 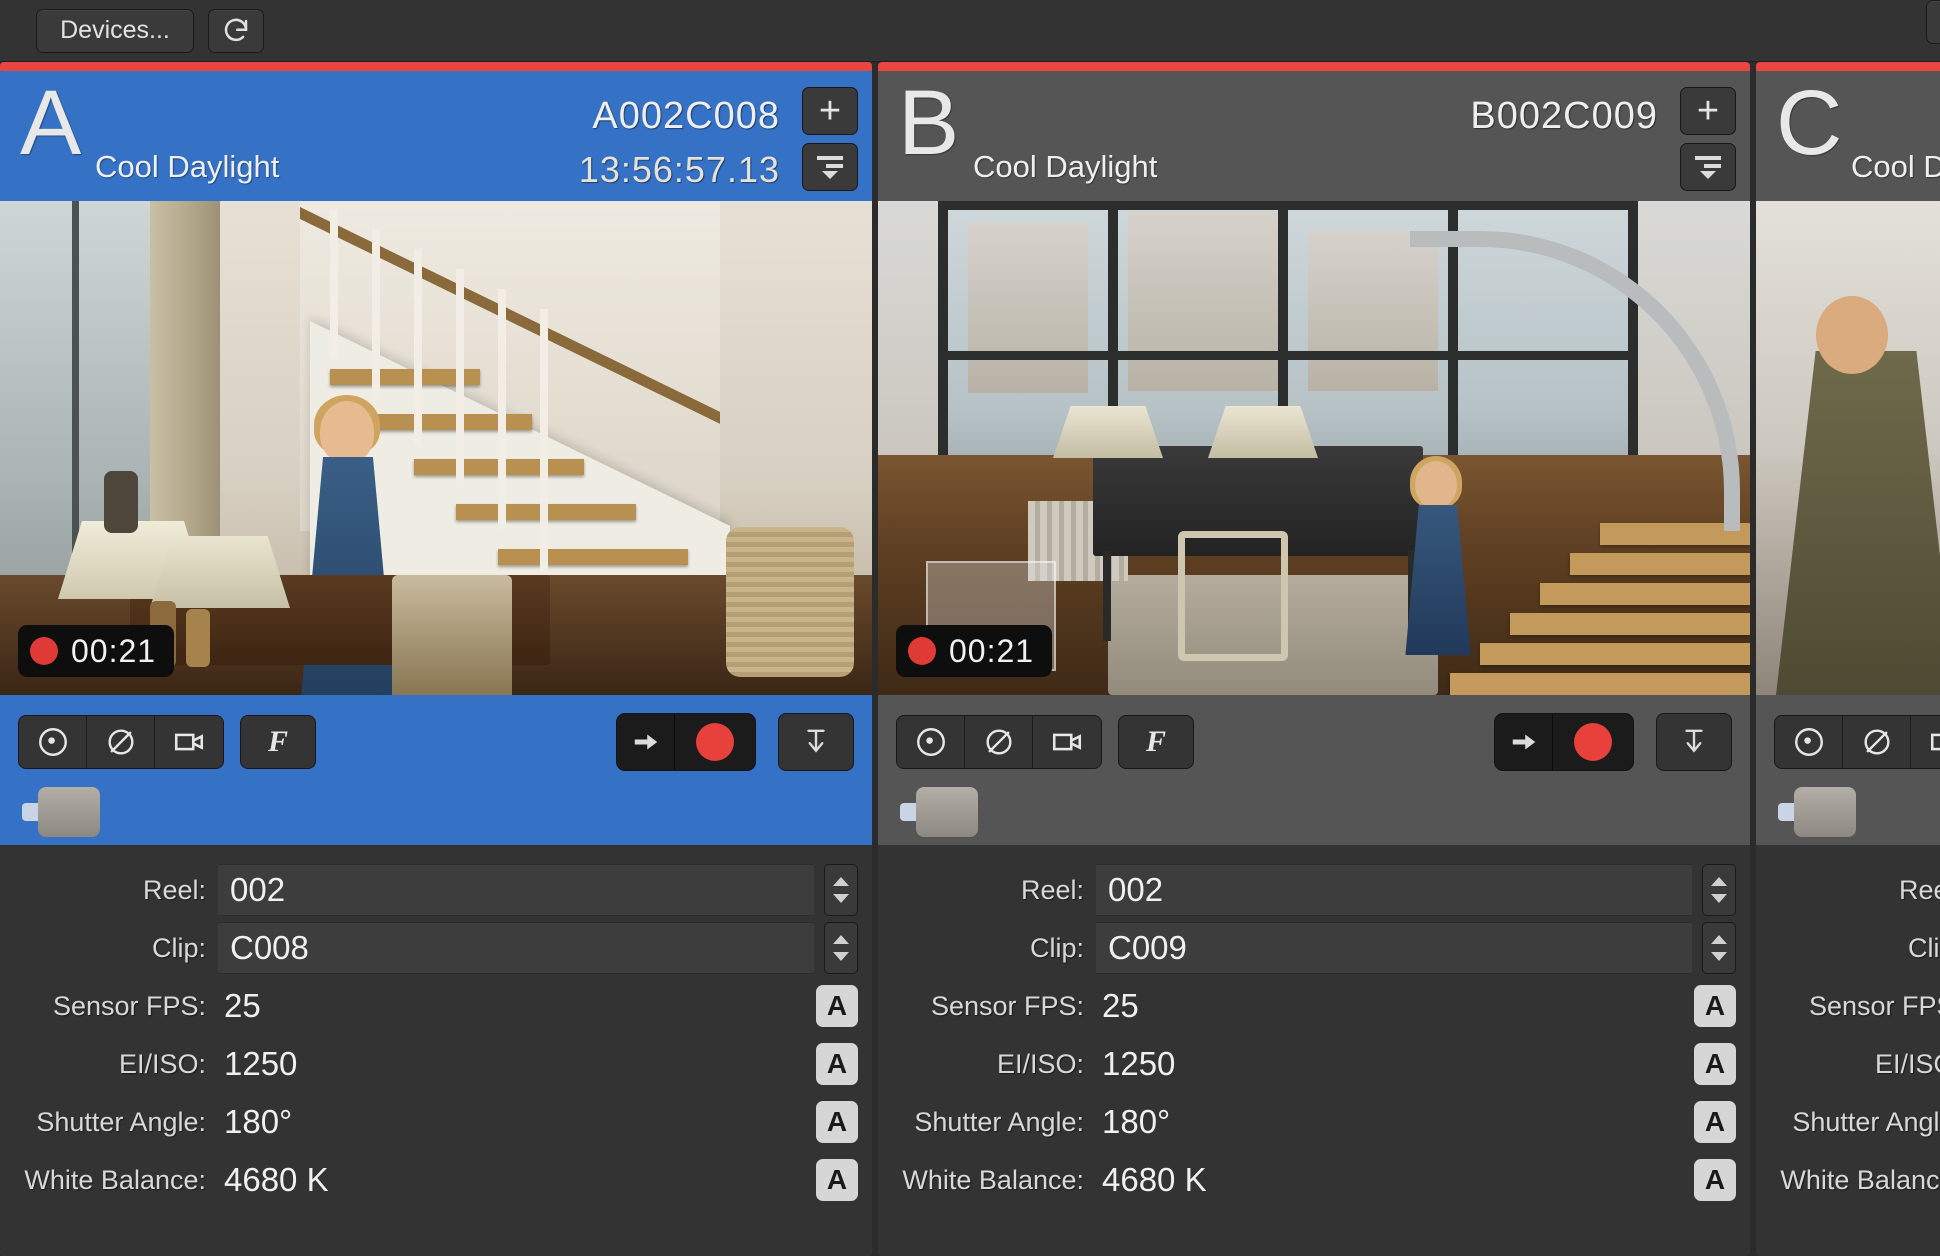 I want to click on record-group-b, so click(x=1564, y=742).